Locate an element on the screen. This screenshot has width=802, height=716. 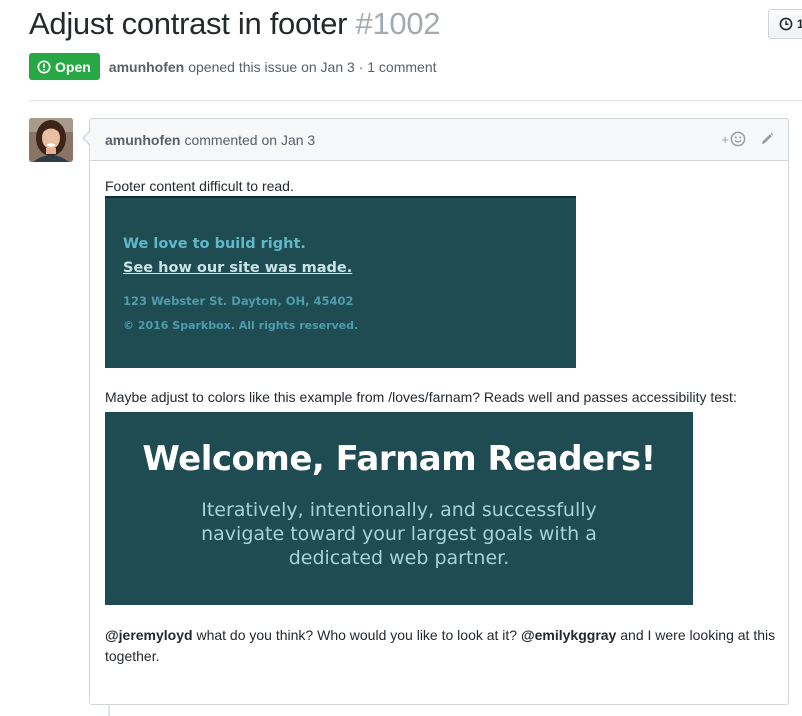
avatar is located at coordinates (51, 140).